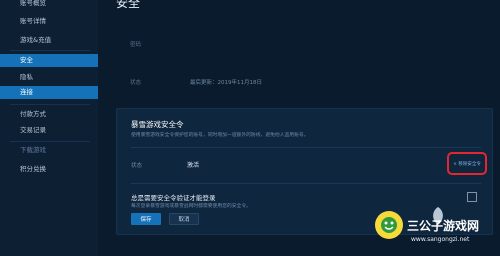 The width and height of the screenshot is (500, 256). I want to click on cancel-button: 取消, so click(184, 219).